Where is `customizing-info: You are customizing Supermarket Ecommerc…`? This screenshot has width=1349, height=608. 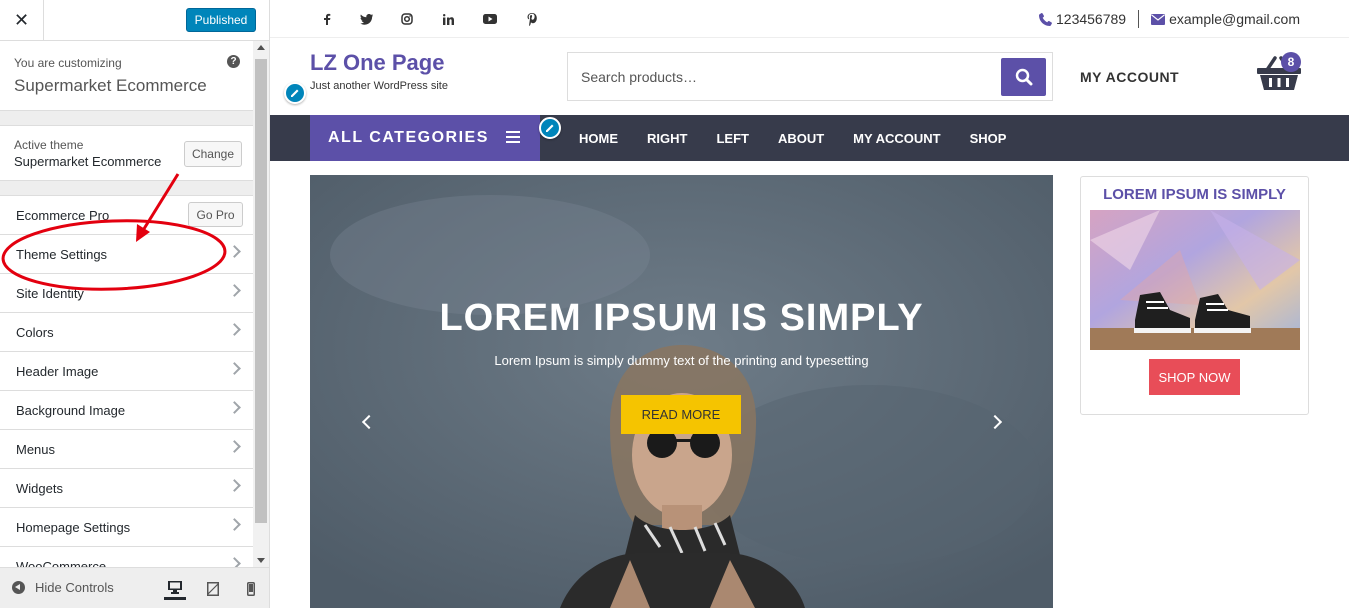
customizing-info: You are customizing Supermarket Ecommerc… is located at coordinates (126, 76).